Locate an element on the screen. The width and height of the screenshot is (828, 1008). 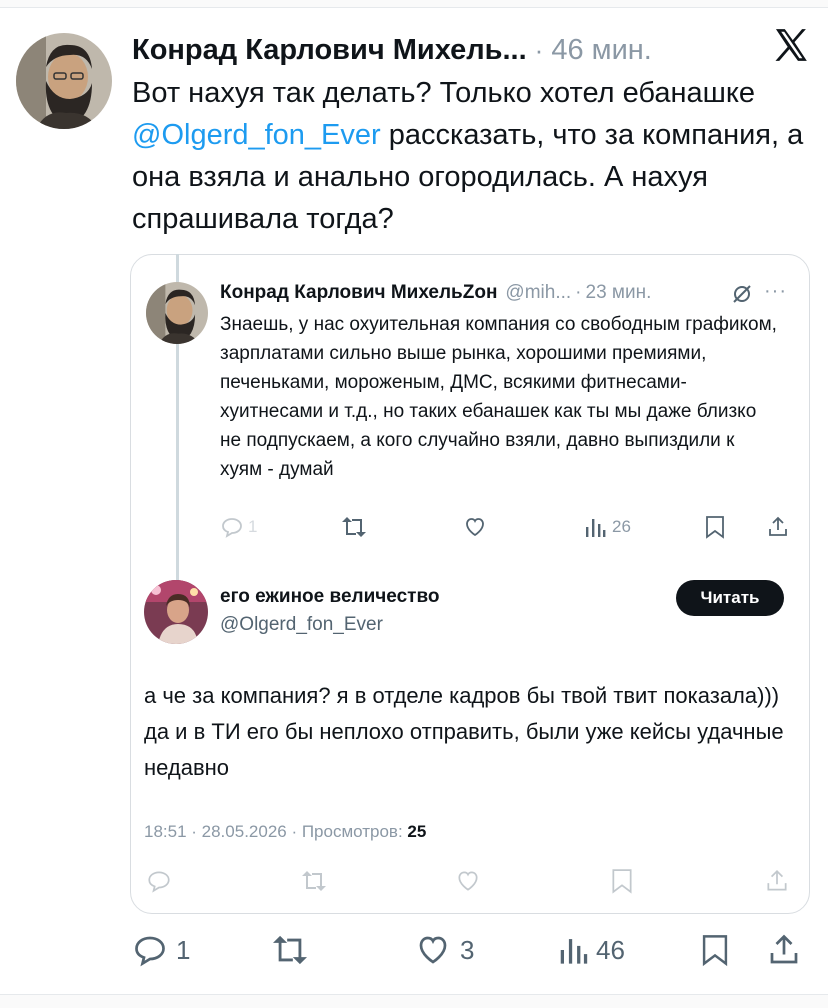
grok-icon is located at coordinates (742, 294).